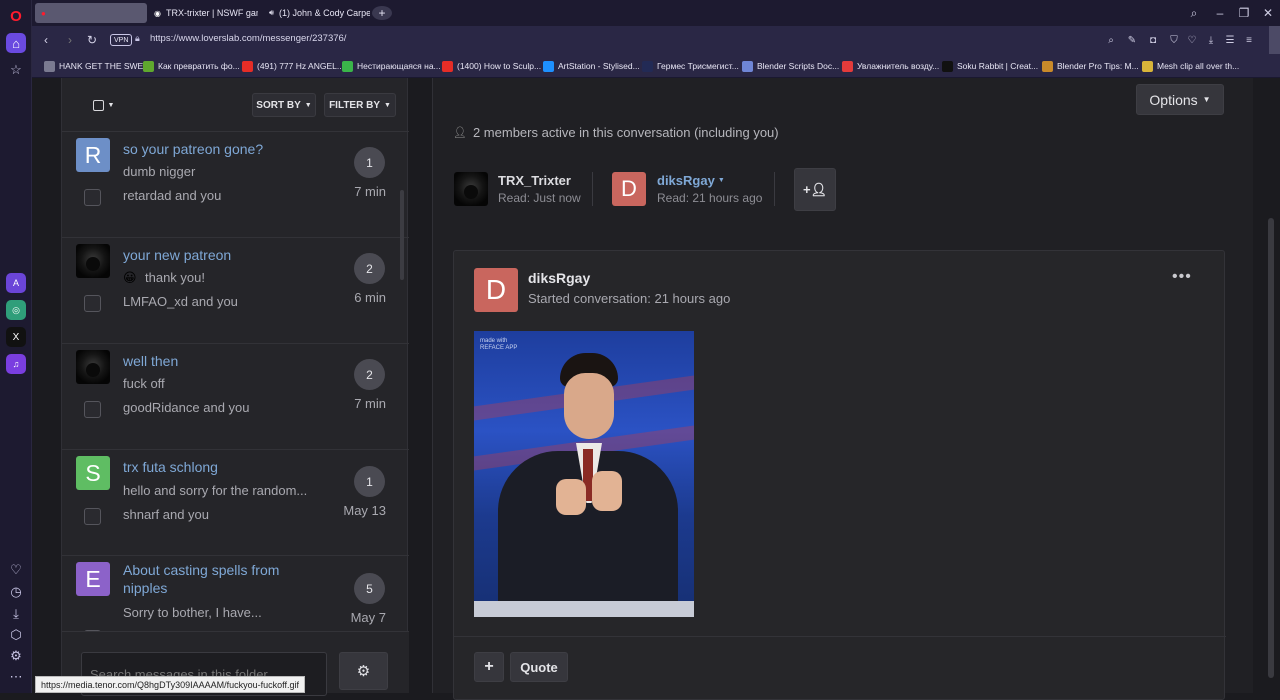  I want to click on reload-icon: ↻, so click(92, 40).